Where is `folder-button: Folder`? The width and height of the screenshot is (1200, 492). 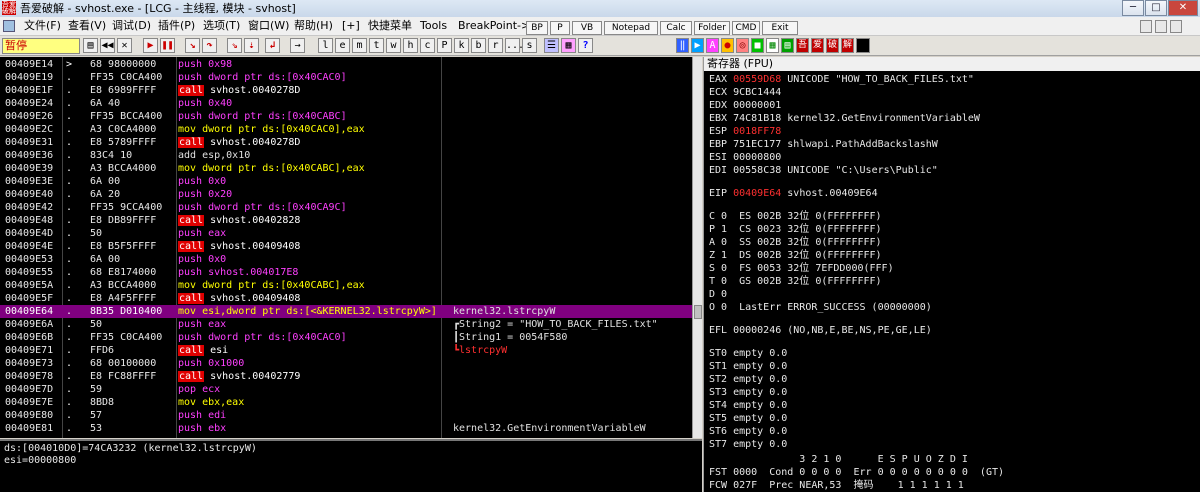
folder-button: Folder is located at coordinates (712, 28).